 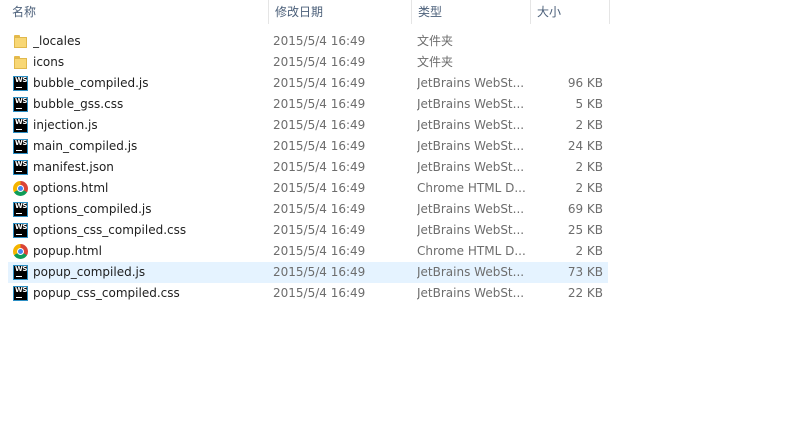 What do you see at coordinates (49, 62) in the screenshot?
I see `file-name: icons` at bounding box center [49, 62].